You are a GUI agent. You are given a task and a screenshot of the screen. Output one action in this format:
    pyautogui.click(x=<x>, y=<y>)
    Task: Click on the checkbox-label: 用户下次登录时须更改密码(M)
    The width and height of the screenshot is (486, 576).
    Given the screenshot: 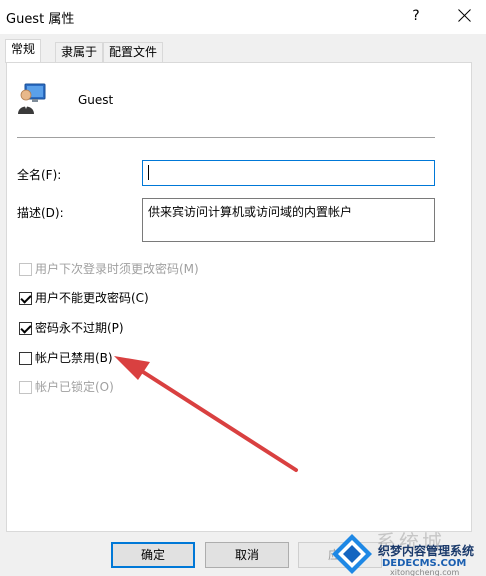 What is the action you would take?
    pyautogui.click(x=117, y=269)
    